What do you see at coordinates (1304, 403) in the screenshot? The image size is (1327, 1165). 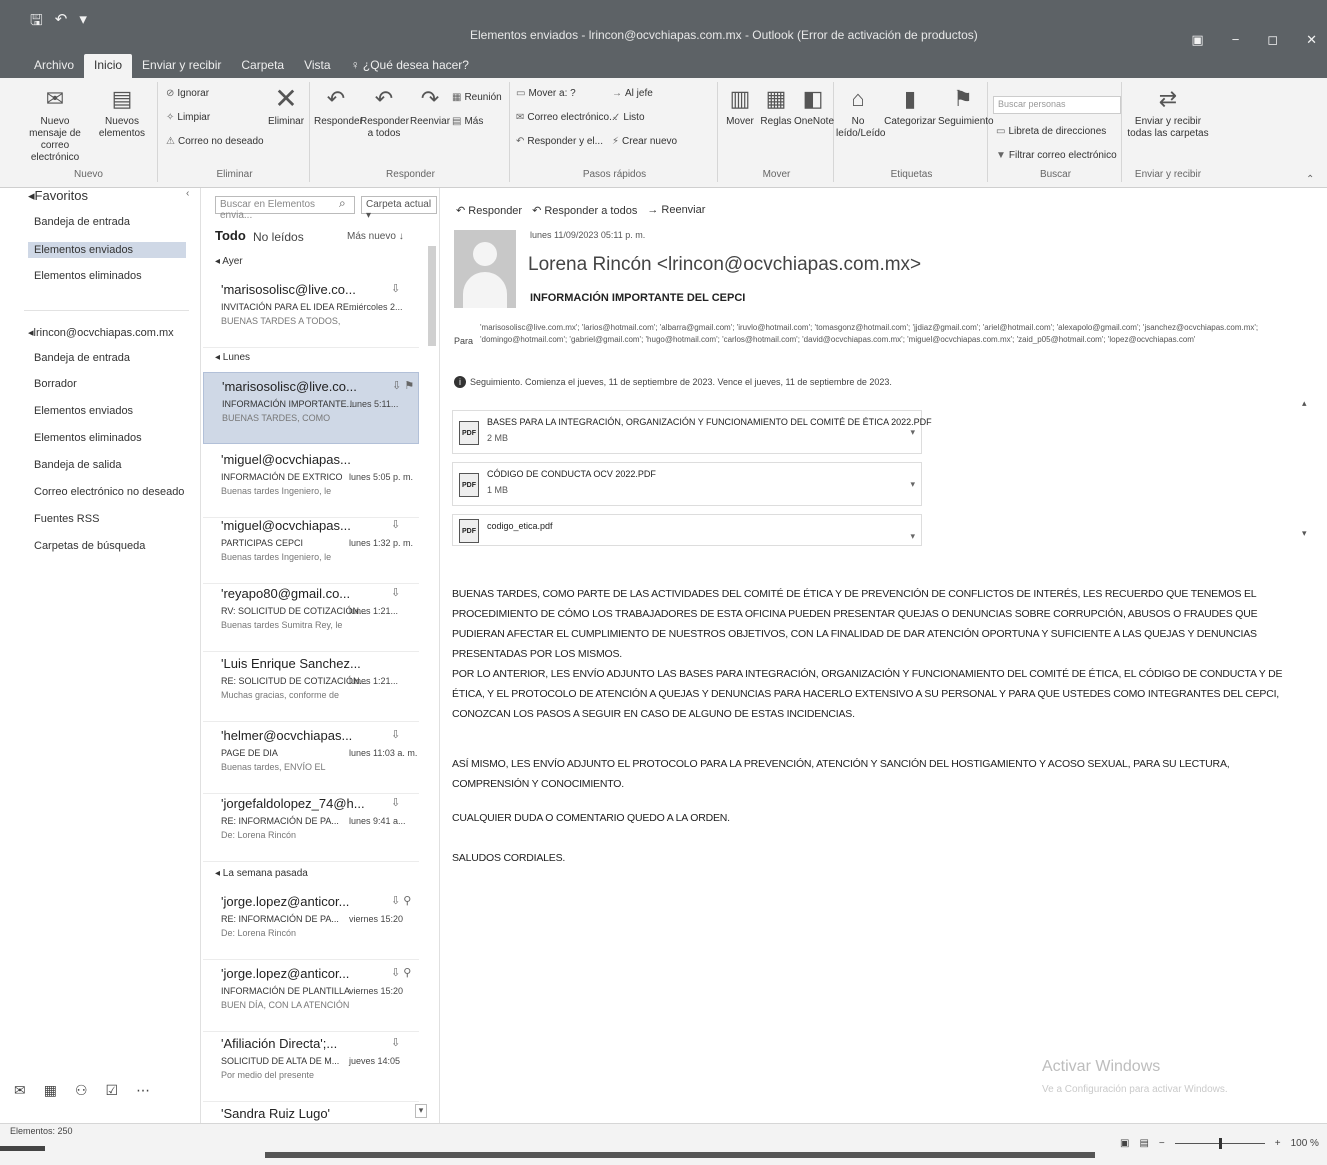 I see `scroll-up-icon: ▴` at bounding box center [1304, 403].